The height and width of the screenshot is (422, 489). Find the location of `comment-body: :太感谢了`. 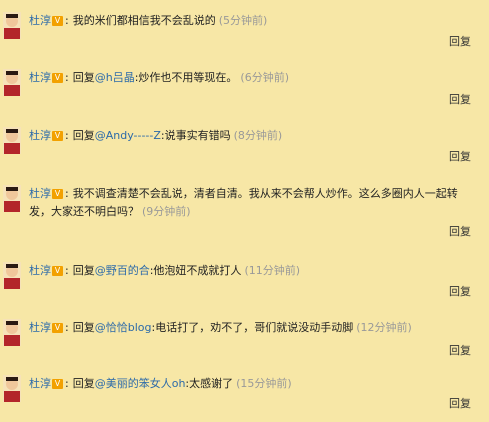

comment-body: :太感谢了 is located at coordinates (209, 383).